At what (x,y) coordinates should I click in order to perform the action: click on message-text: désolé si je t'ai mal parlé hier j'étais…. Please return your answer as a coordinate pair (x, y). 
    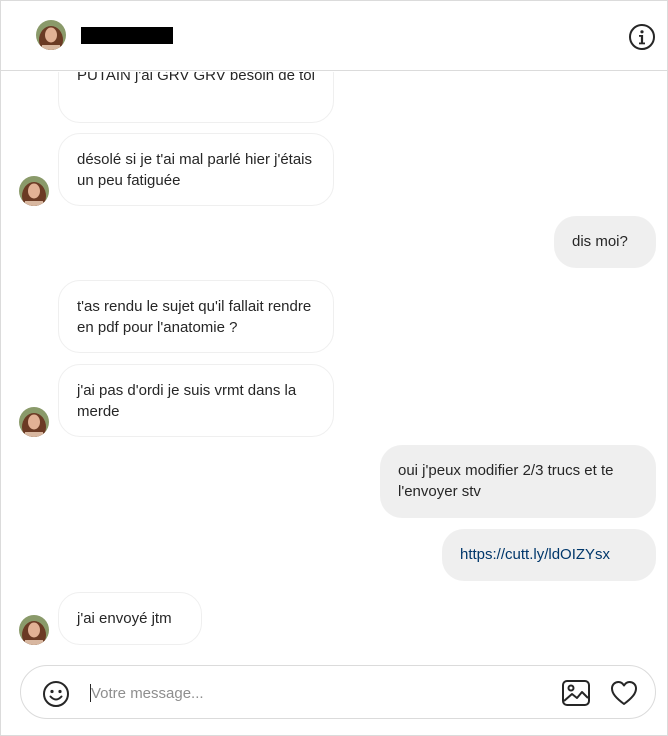
    Looking at the image, I should click on (195, 170).